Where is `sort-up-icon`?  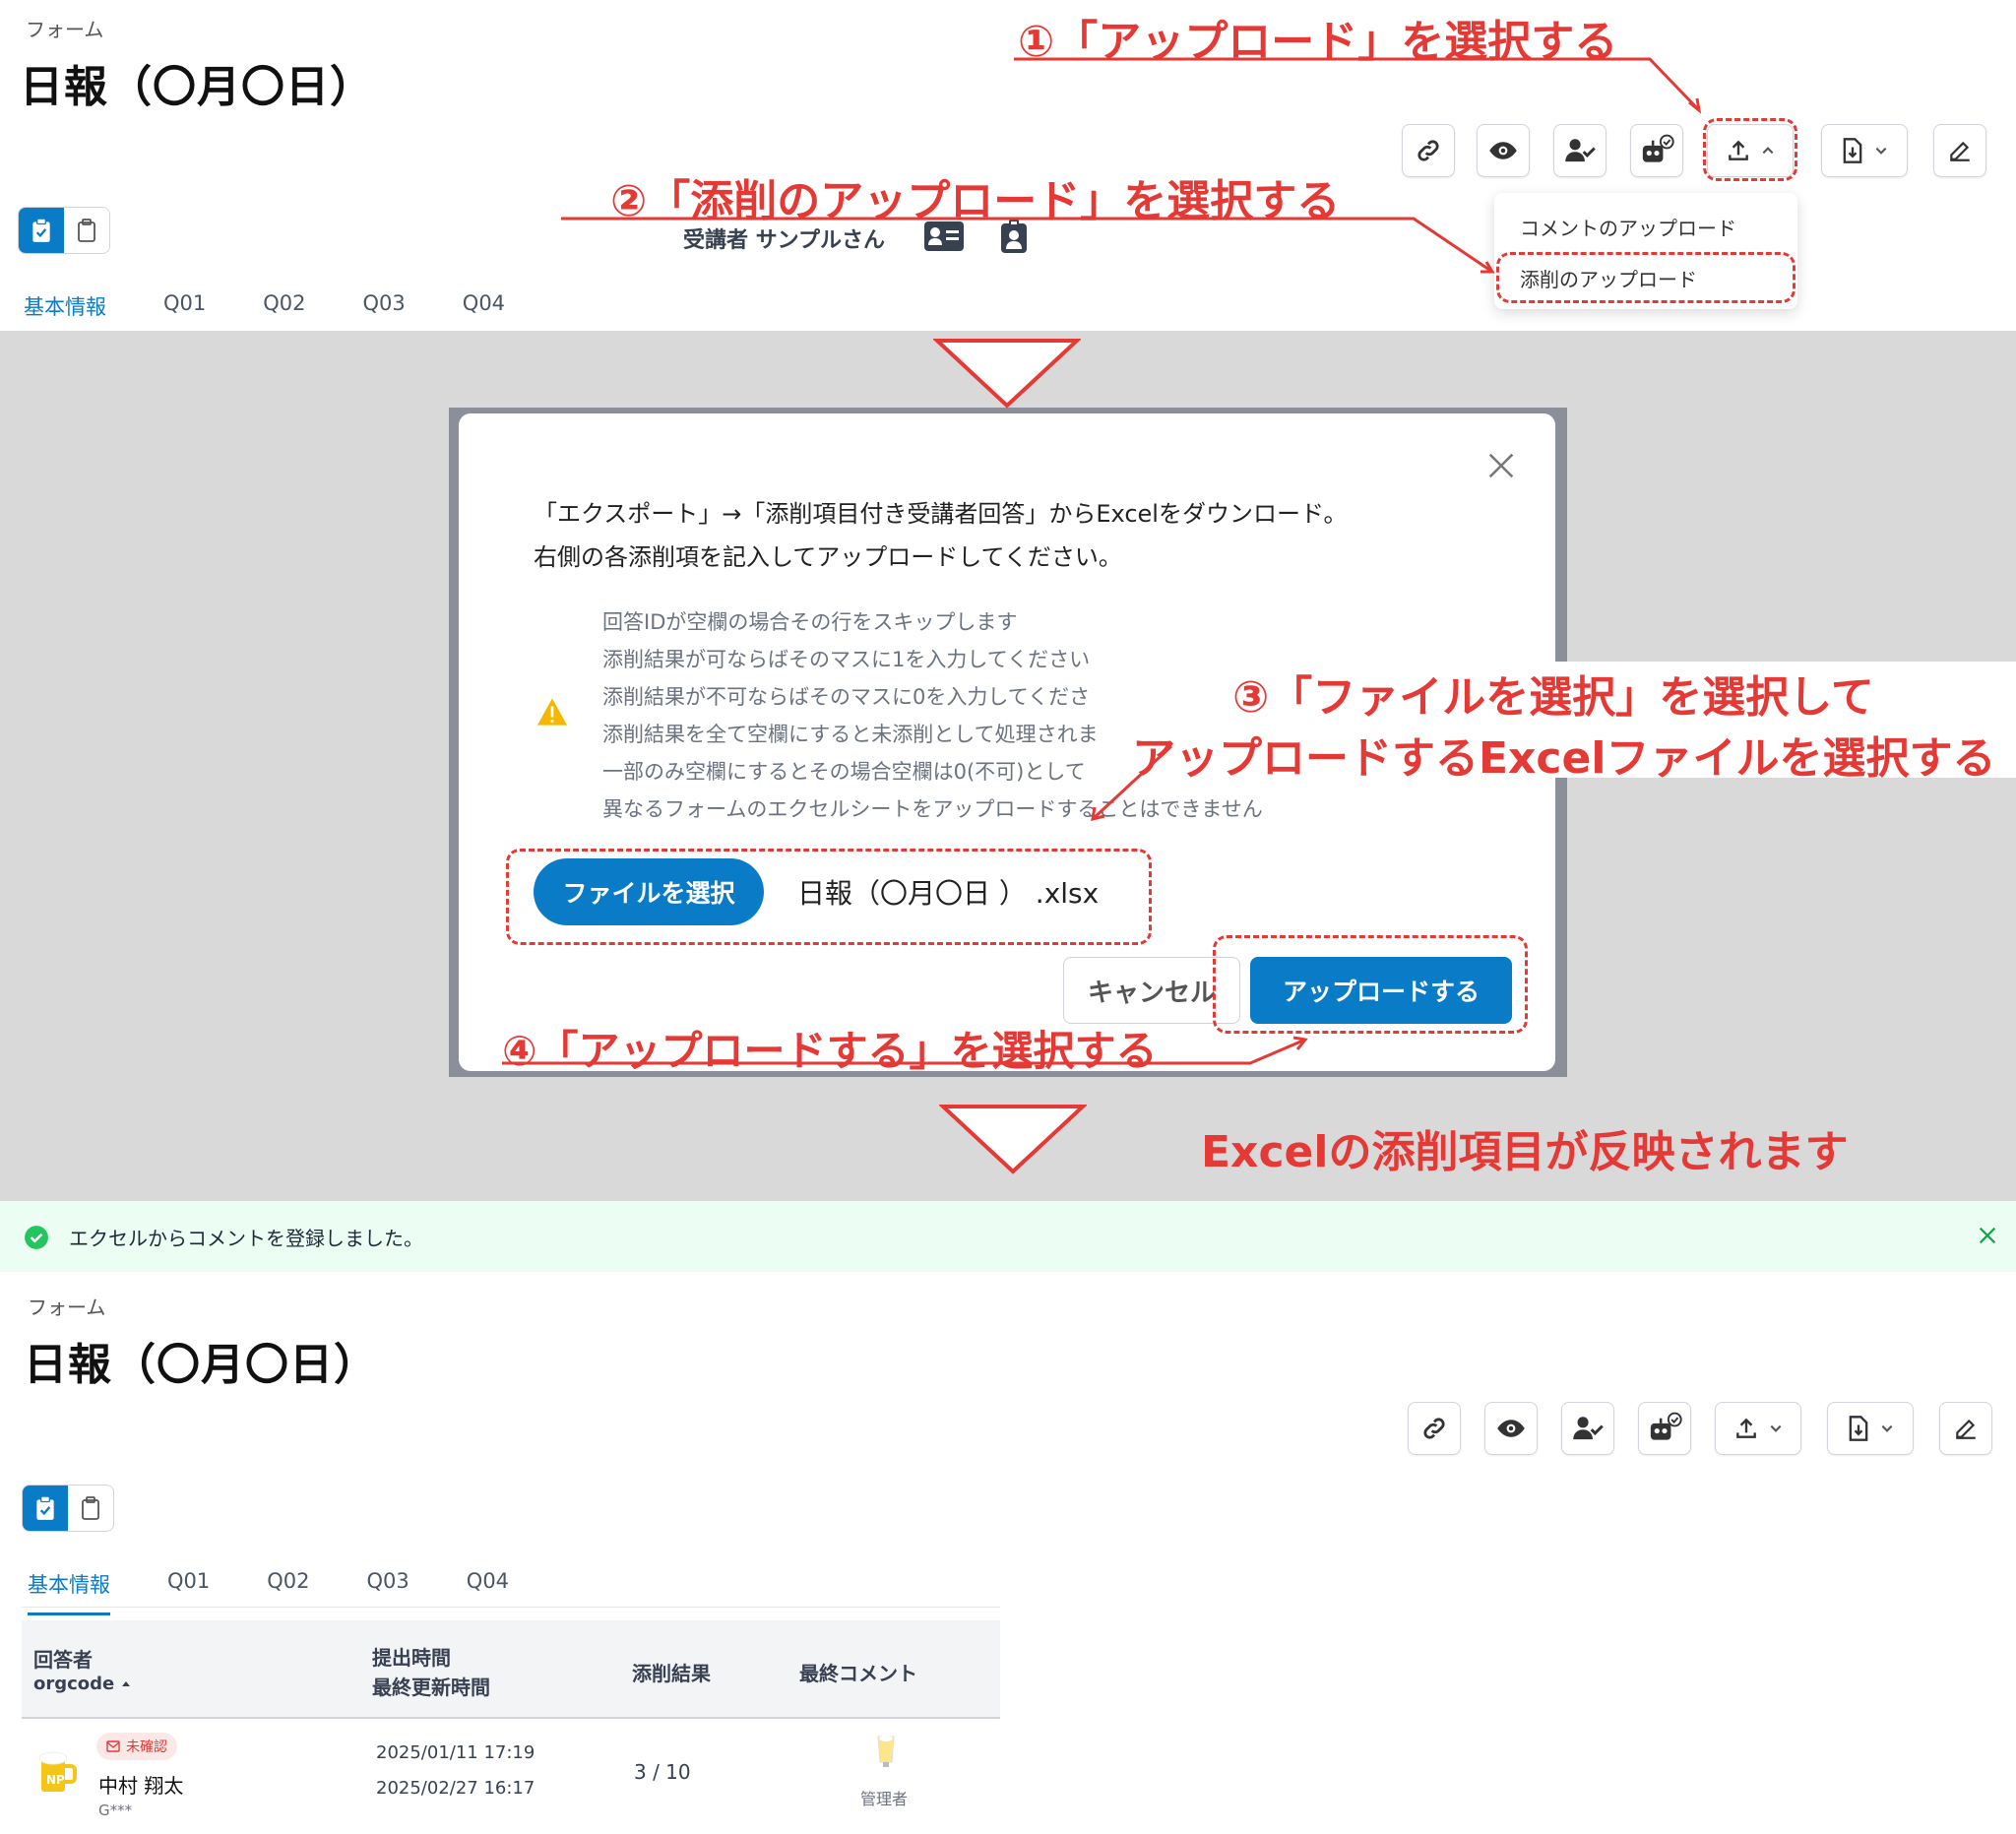 sort-up-icon is located at coordinates (125, 1684).